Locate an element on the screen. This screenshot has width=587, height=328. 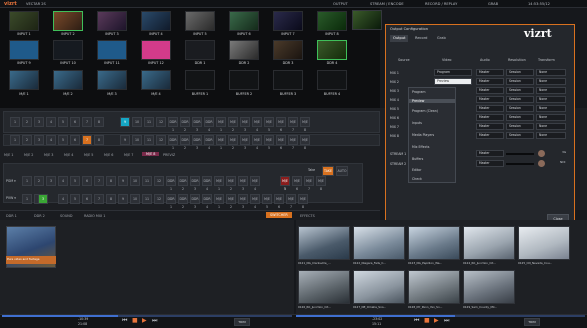
dropdown-item: Check is located at coordinates (417, 179).